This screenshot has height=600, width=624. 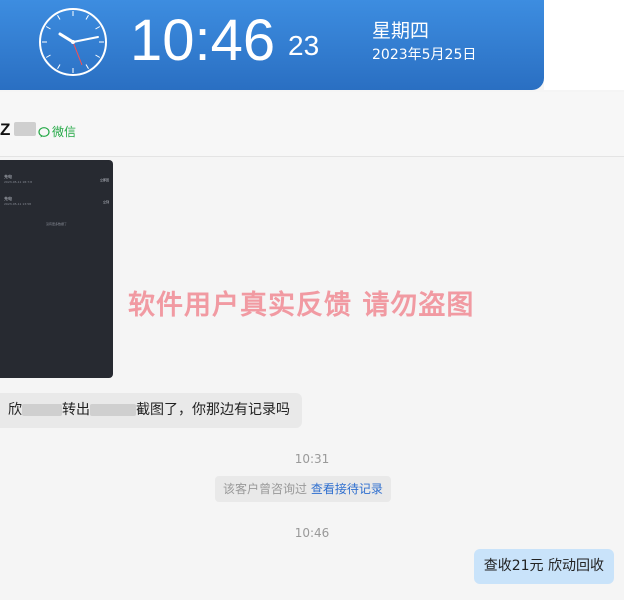 What do you see at coordinates (265, 489) in the screenshot?
I see `system-notice-text: 该客户曾咨询过` at bounding box center [265, 489].